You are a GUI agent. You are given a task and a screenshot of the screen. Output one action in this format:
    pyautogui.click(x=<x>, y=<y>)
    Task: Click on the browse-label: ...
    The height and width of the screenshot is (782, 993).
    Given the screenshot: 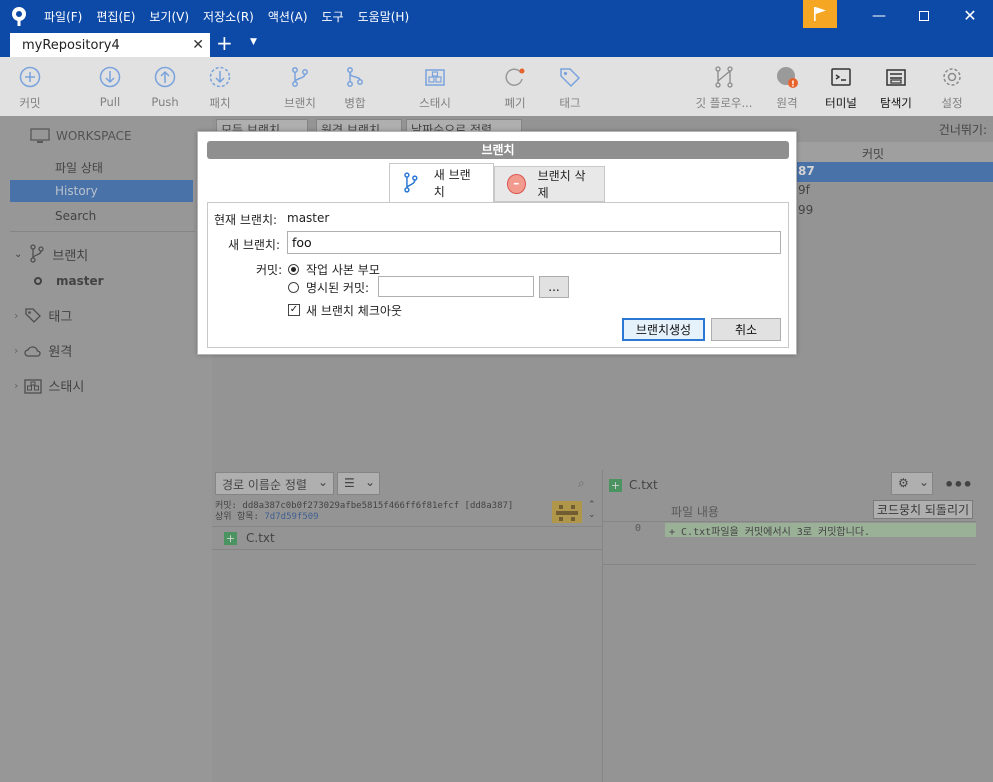 What is the action you would take?
    pyautogui.click(x=554, y=287)
    